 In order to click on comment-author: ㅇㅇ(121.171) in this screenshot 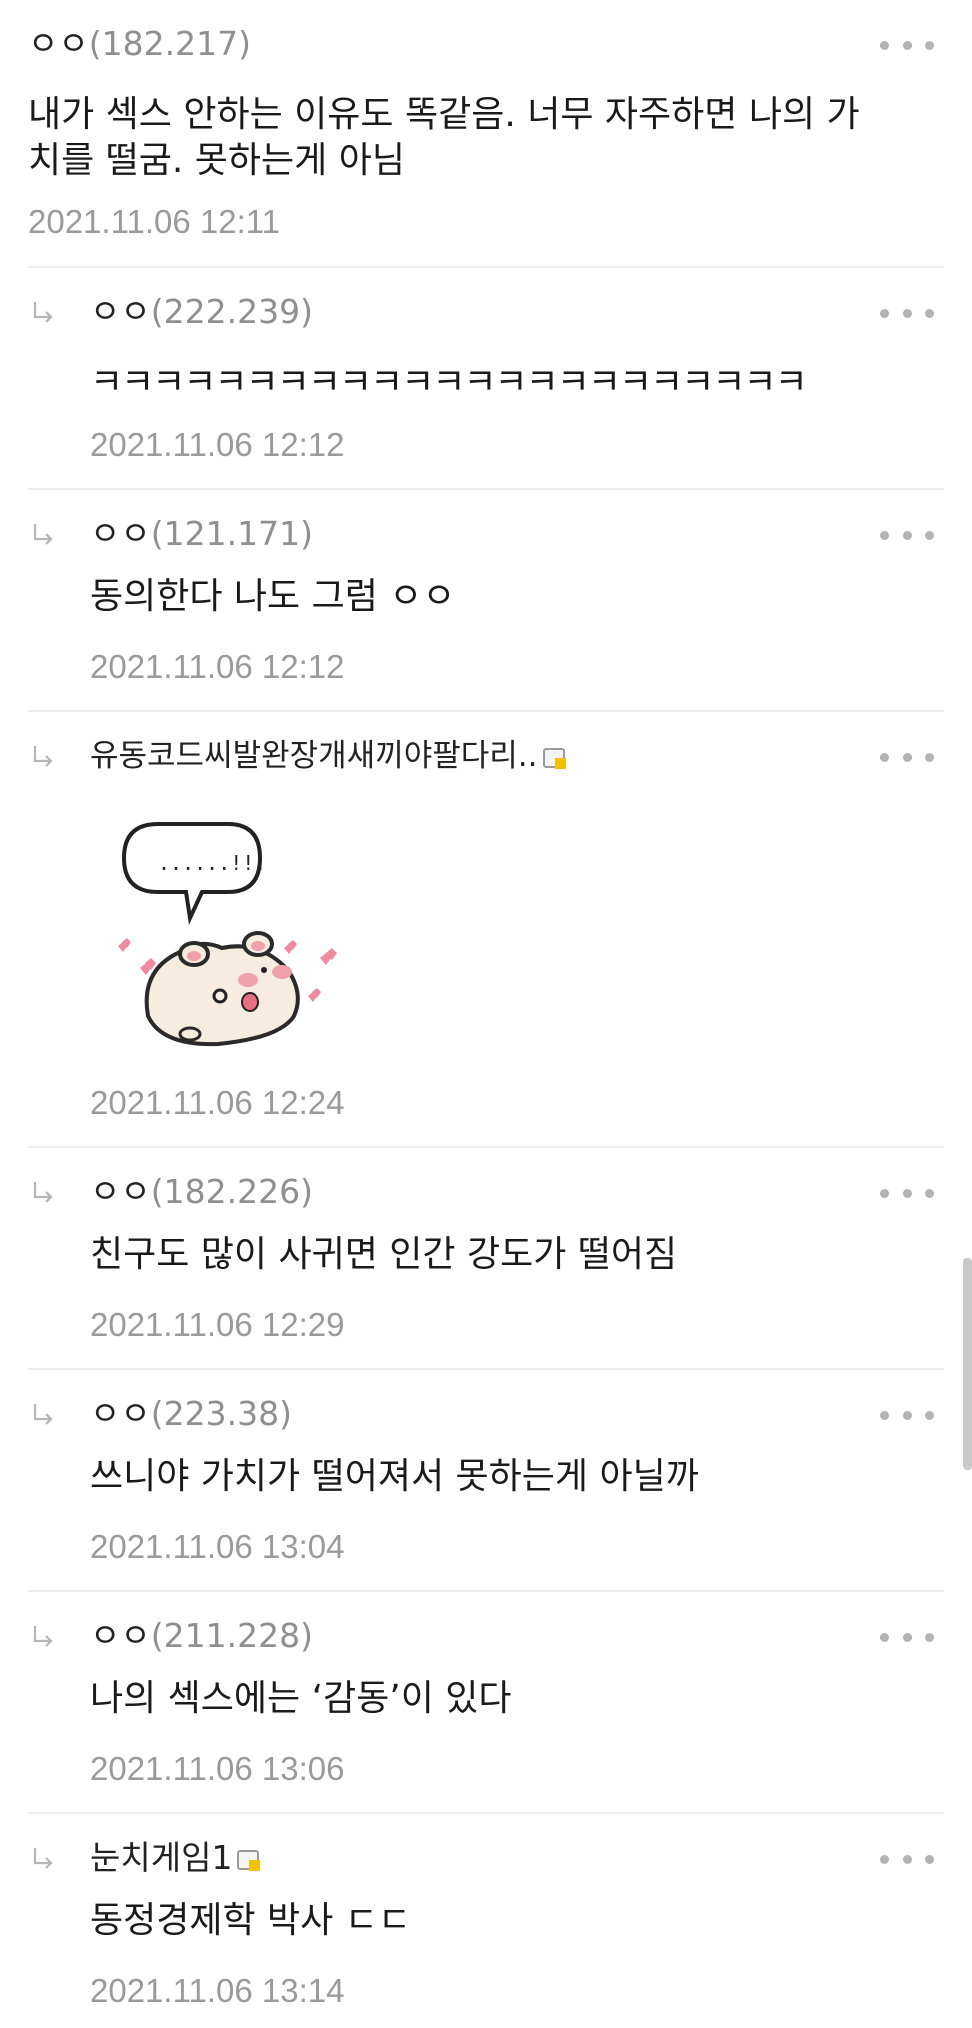, I will do `click(201, 534)`.